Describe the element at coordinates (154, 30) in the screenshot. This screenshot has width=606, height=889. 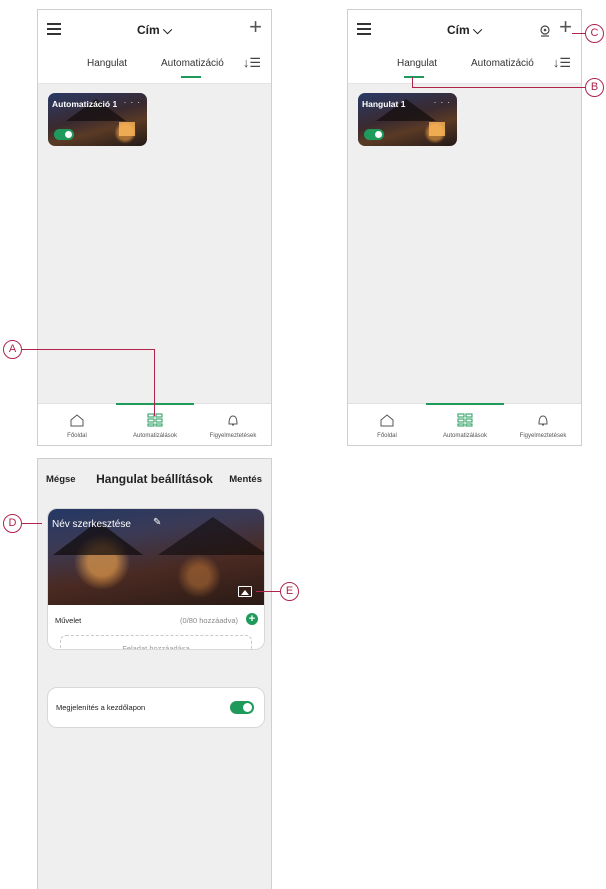
I see `location-title: Cím ⌵` at that location.